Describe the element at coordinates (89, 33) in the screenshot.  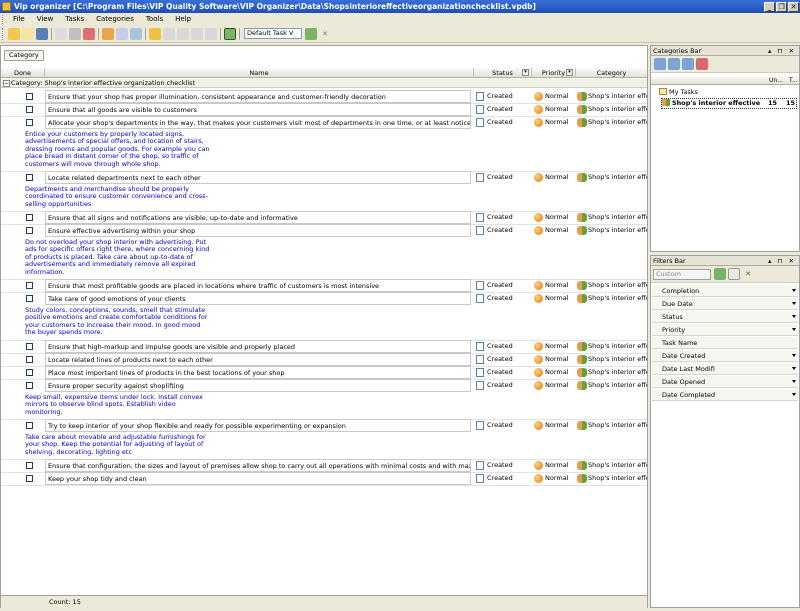
I see `delete-icon` at that location.